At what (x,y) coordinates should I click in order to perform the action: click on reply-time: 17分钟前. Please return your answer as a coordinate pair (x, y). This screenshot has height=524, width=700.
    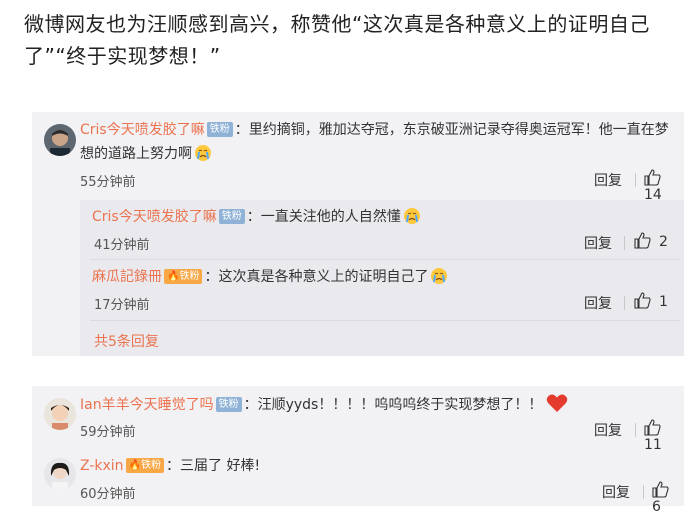
    Looking at the image, I should click on (122, 305).